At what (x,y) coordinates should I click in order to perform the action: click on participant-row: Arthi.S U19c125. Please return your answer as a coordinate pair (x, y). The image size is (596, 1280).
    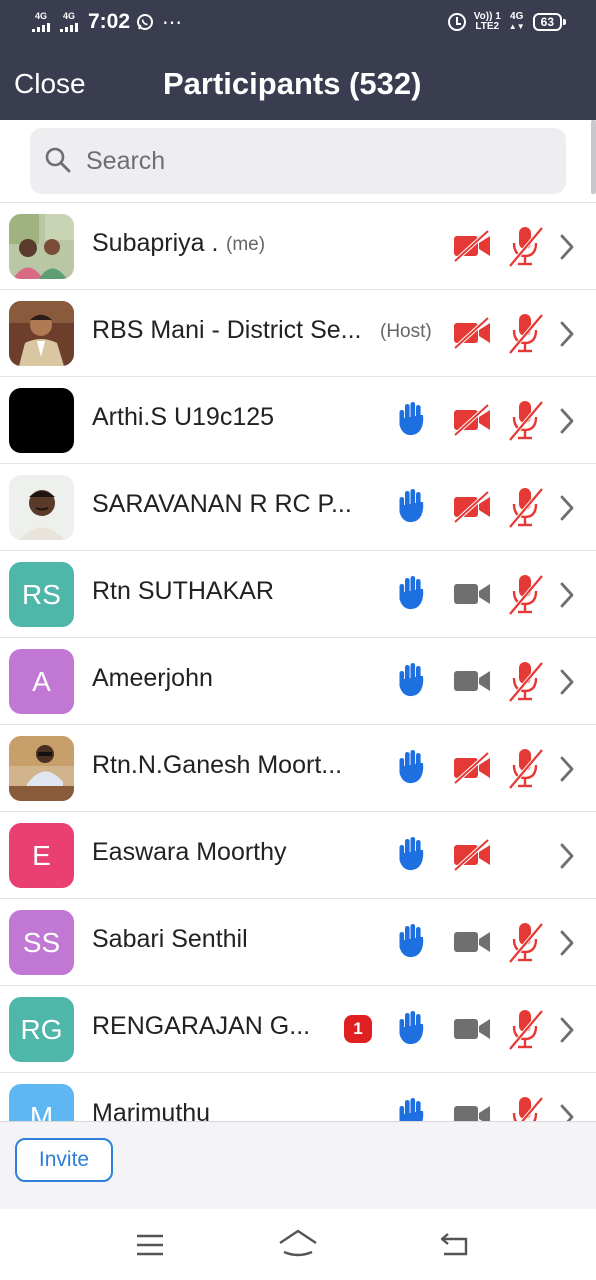
    Looking at the image, I should click on (298, 420).